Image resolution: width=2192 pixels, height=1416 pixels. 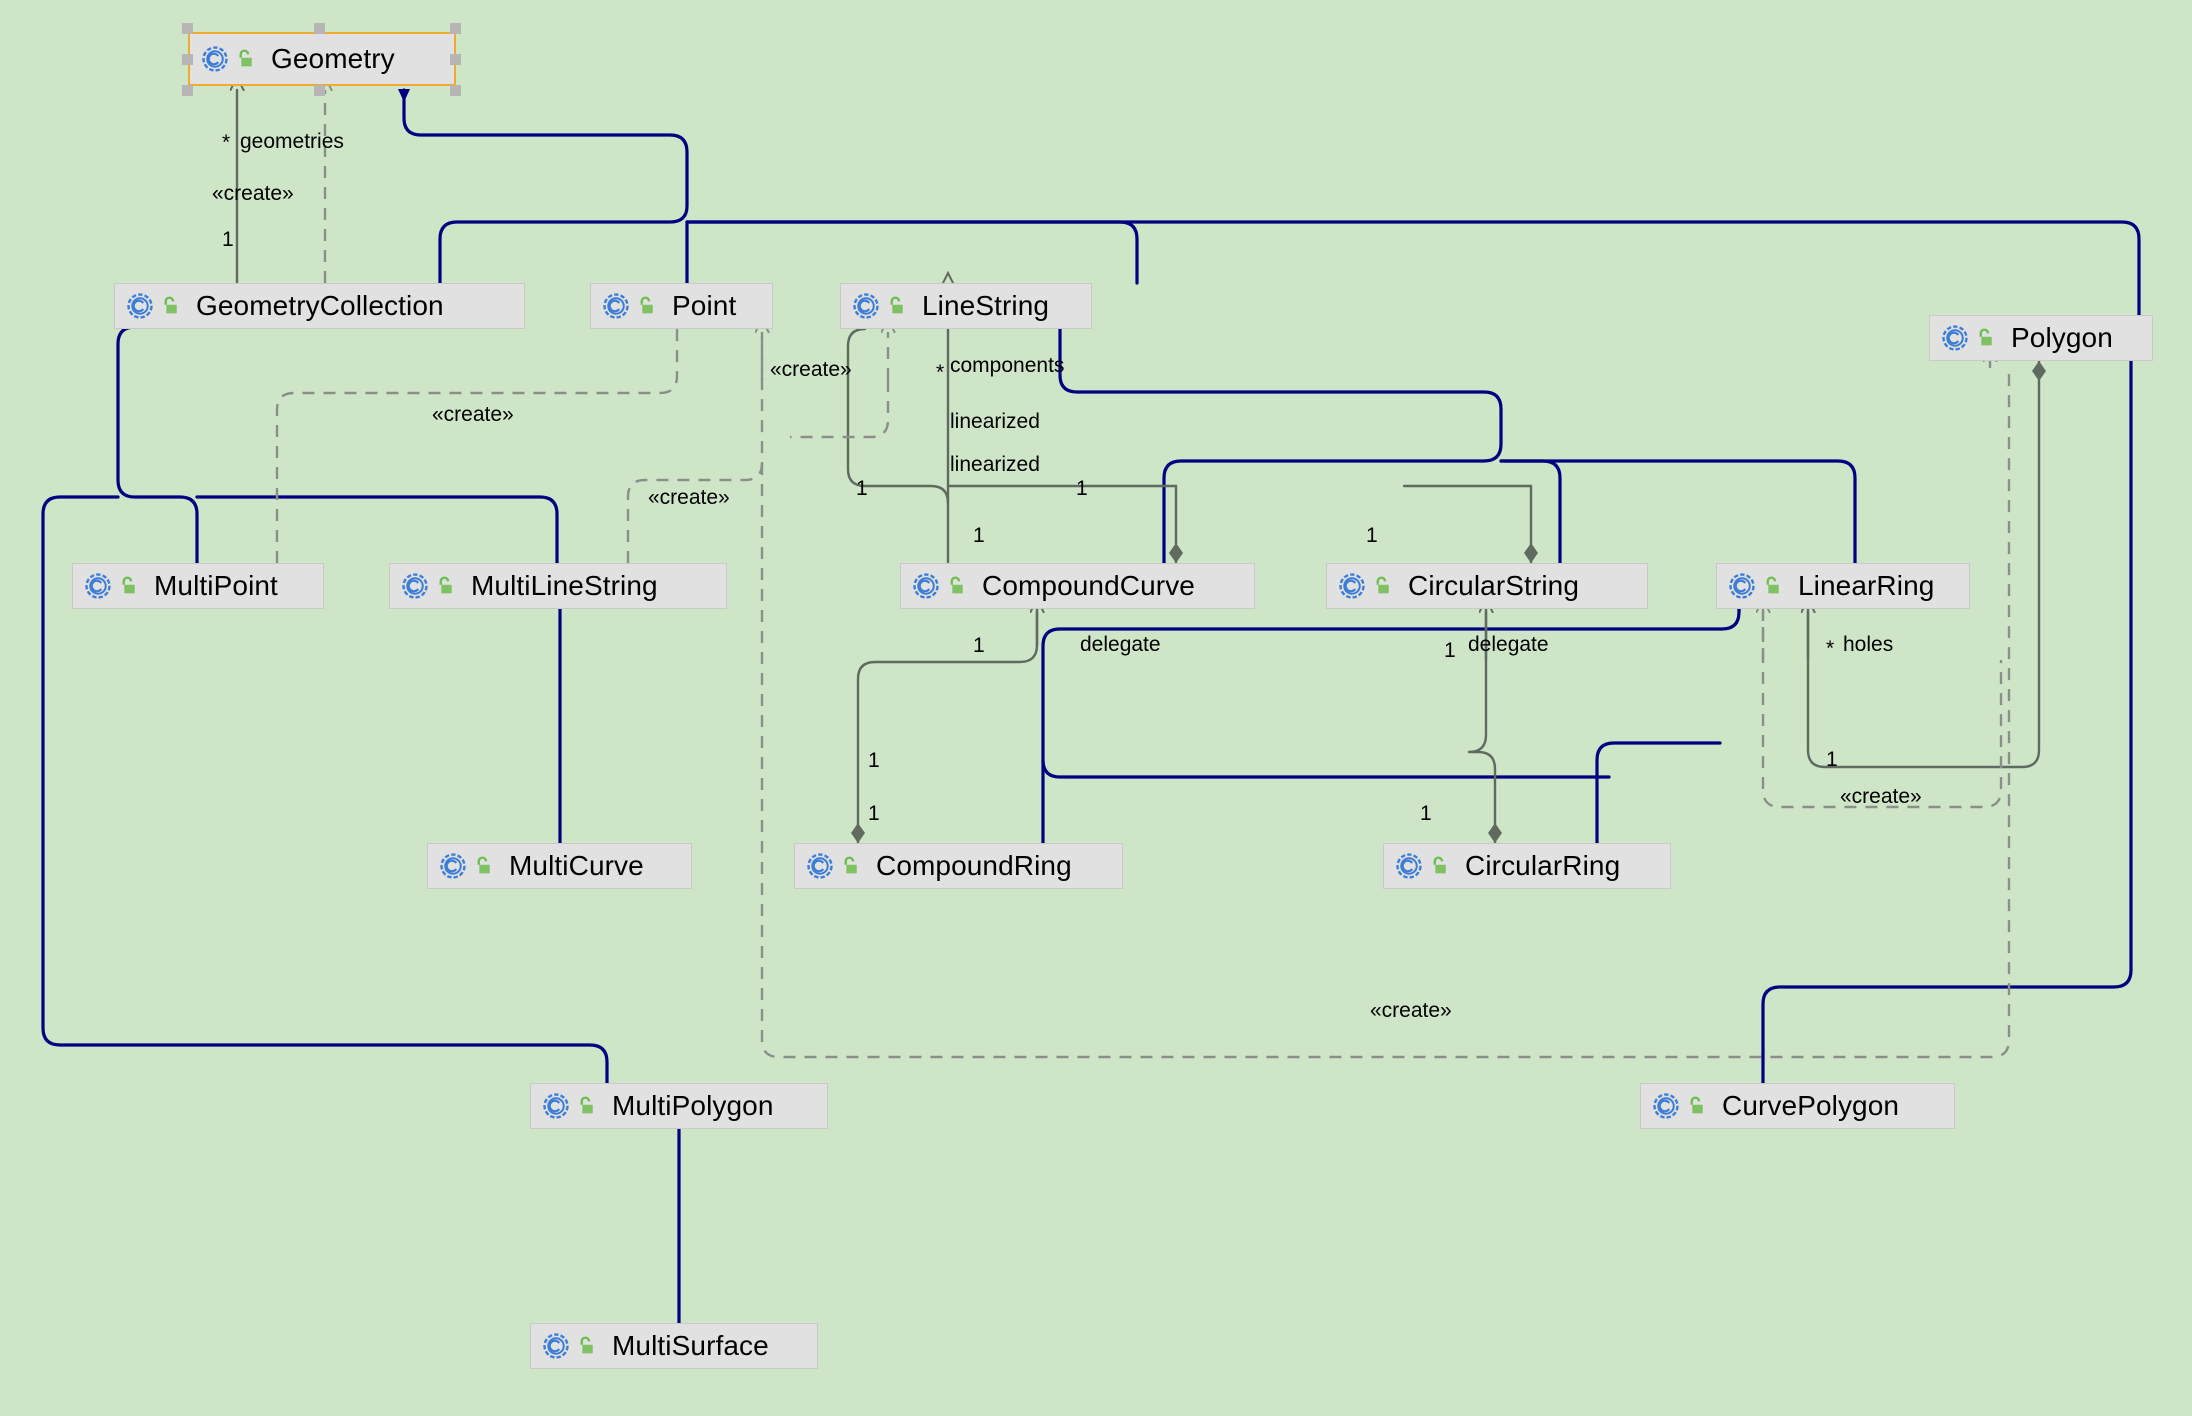 I want to click on edge-label-compoundcurve-delegate-one: 1, so click(x=979, y=645).